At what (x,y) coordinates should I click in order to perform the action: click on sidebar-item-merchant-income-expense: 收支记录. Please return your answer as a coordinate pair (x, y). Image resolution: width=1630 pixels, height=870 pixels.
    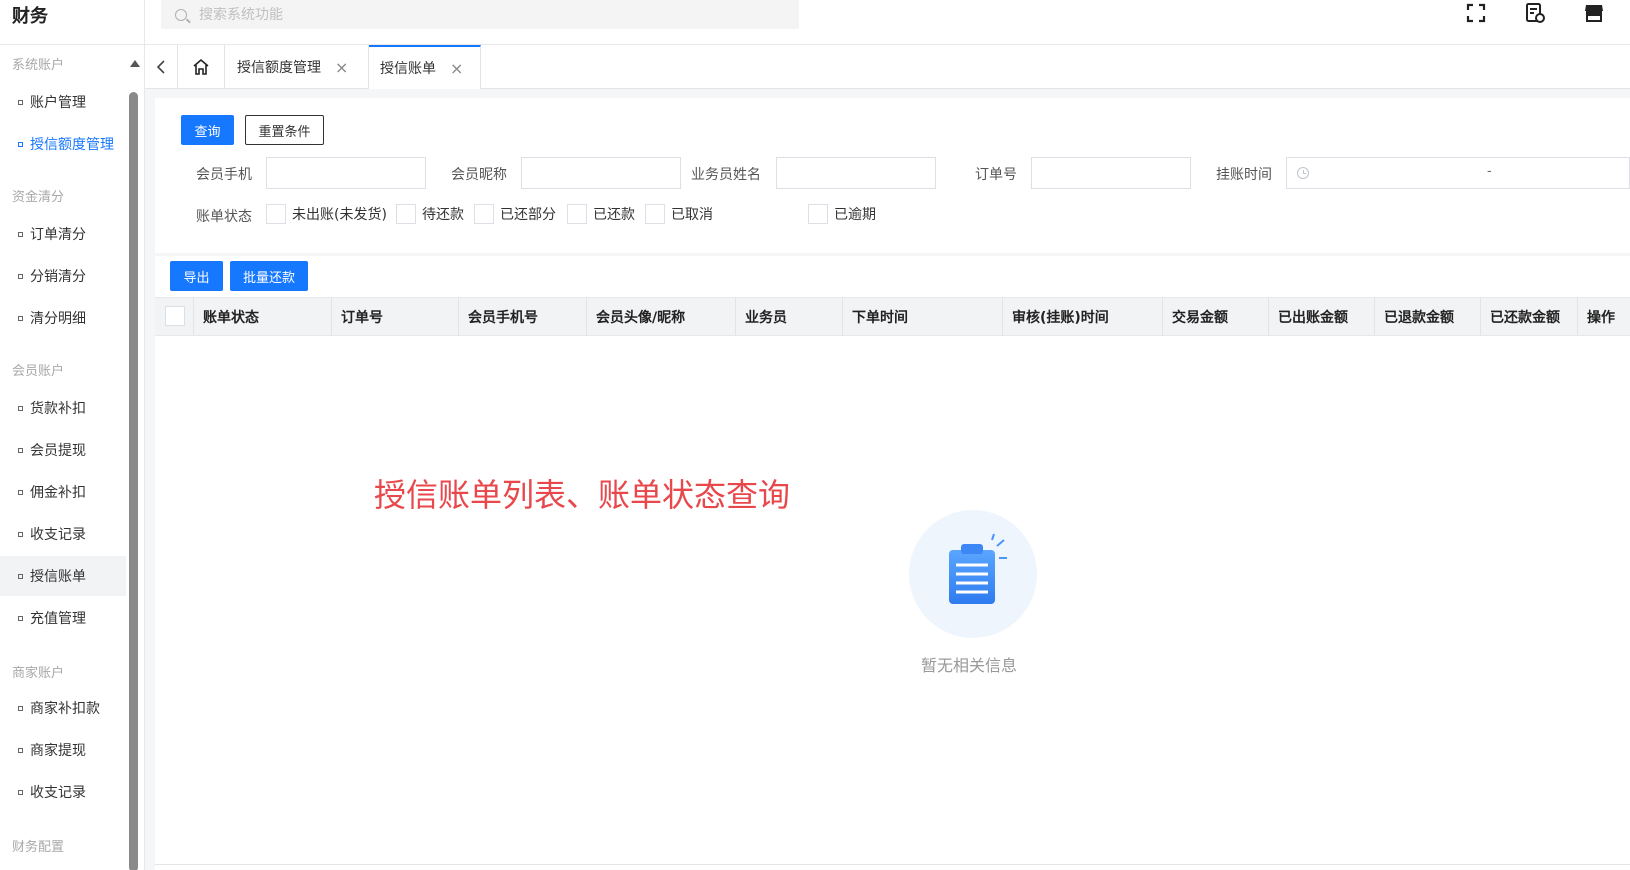
    Looking at the image, I should click on (63, 792).